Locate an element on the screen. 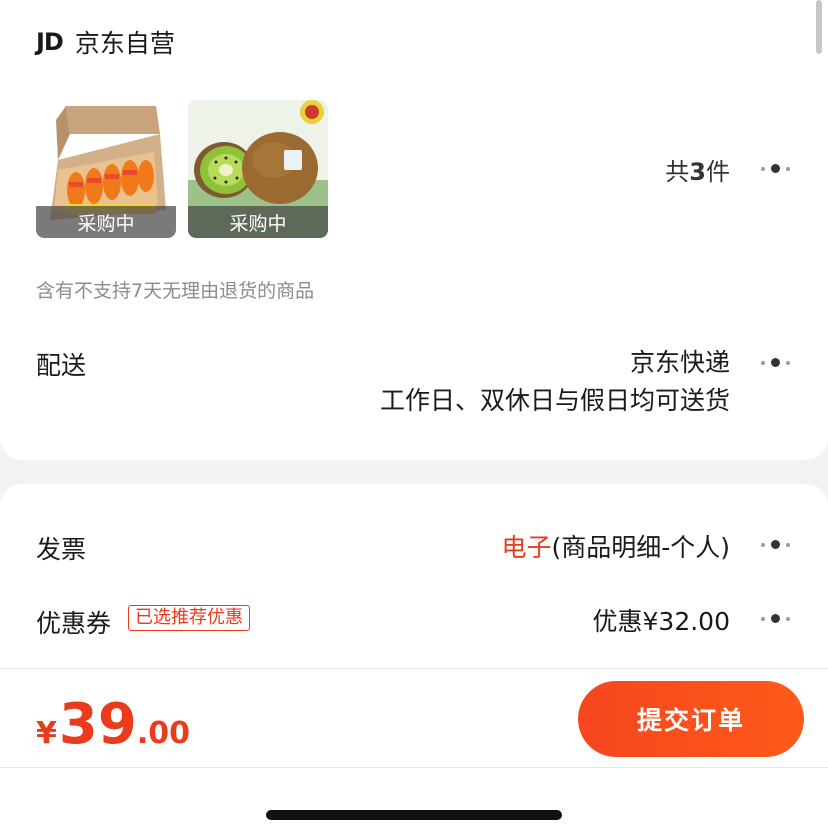 This screenshot has width=828, height=836. bottom-safe-area is located at coordinates (414, 802).